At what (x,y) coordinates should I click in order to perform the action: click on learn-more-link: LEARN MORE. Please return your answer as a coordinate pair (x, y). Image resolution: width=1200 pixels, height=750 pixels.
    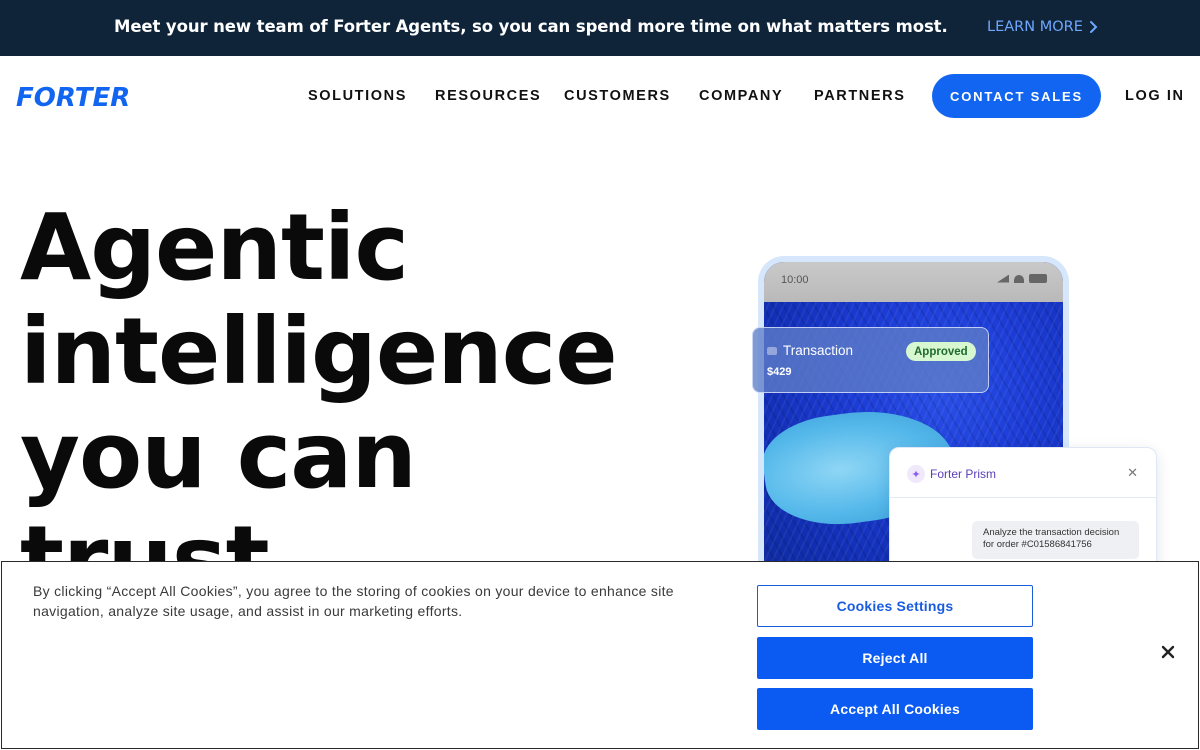
    Looking at the image, I should click on (1042, 27).